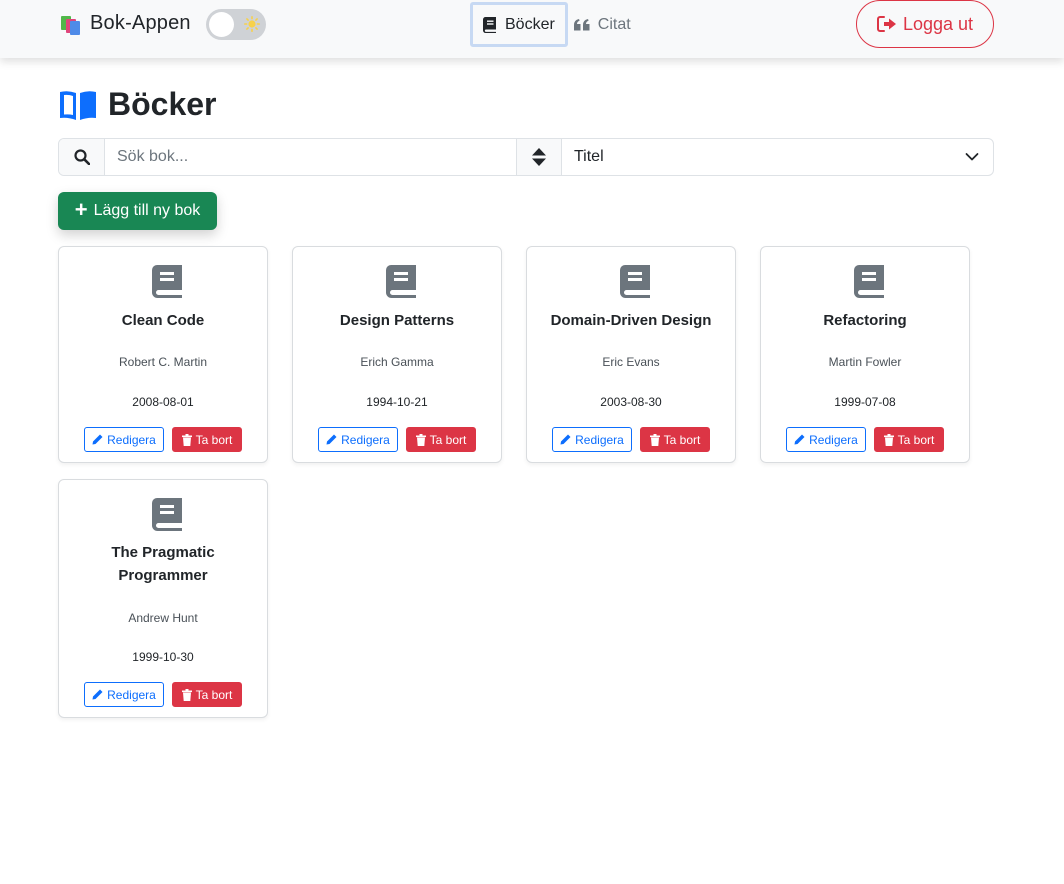  What do you see at coordinates (252, 24) in the screenshot?
I see `sun-icon` at bounding box center [252, 24].